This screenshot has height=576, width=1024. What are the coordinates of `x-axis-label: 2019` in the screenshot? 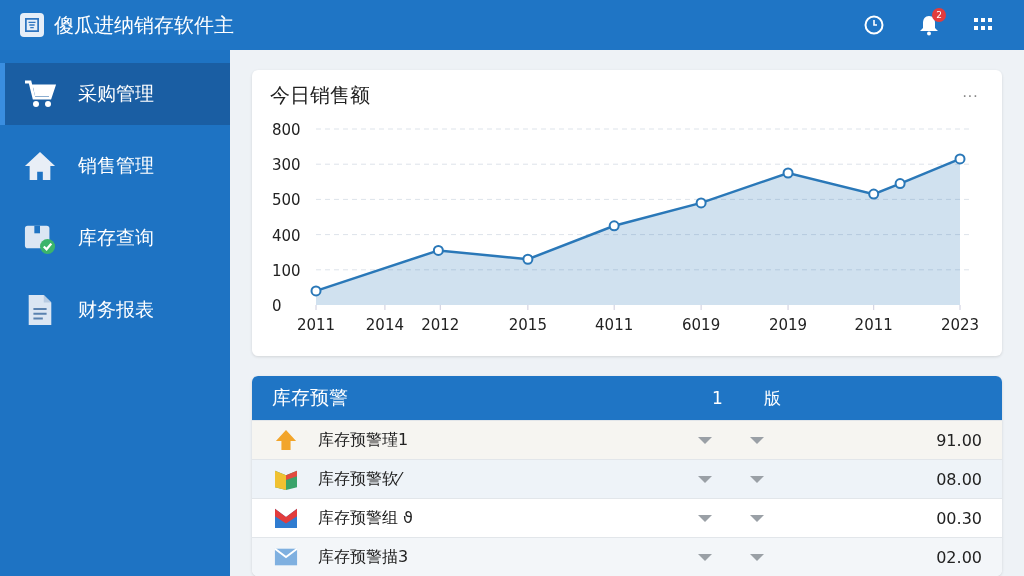 It's located at (788, 325).